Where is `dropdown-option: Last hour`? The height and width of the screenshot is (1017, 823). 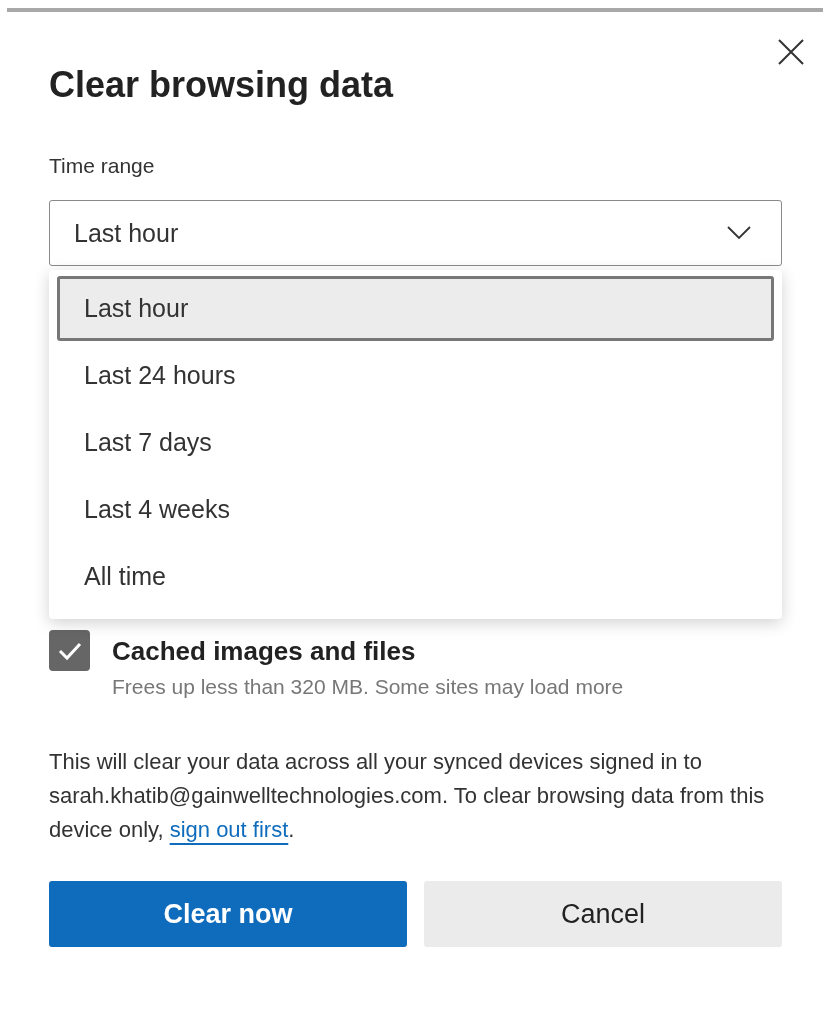
dropdown-option: Last hour is located at coordinates (415, 308).